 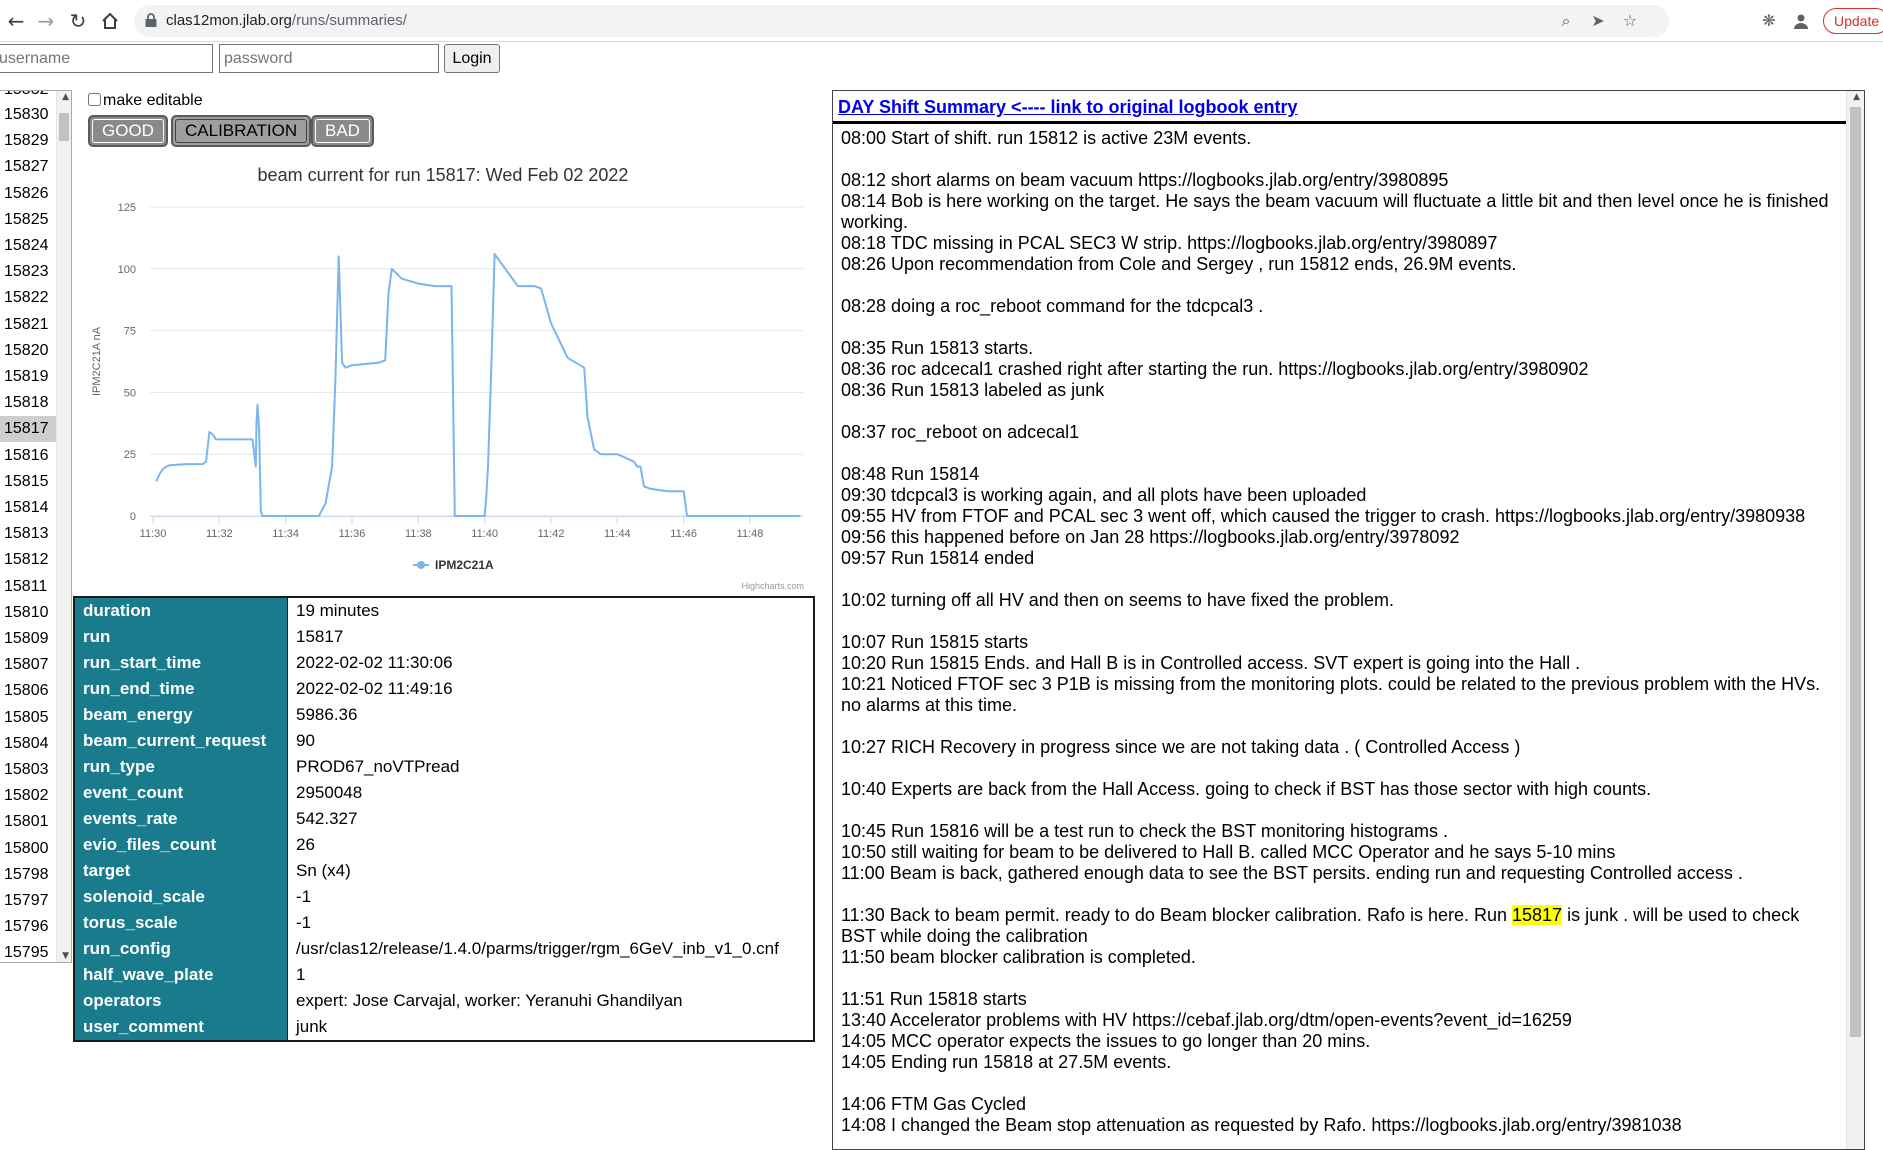 I want to click on run-list-item: 15822, so click(x=28, y=298).